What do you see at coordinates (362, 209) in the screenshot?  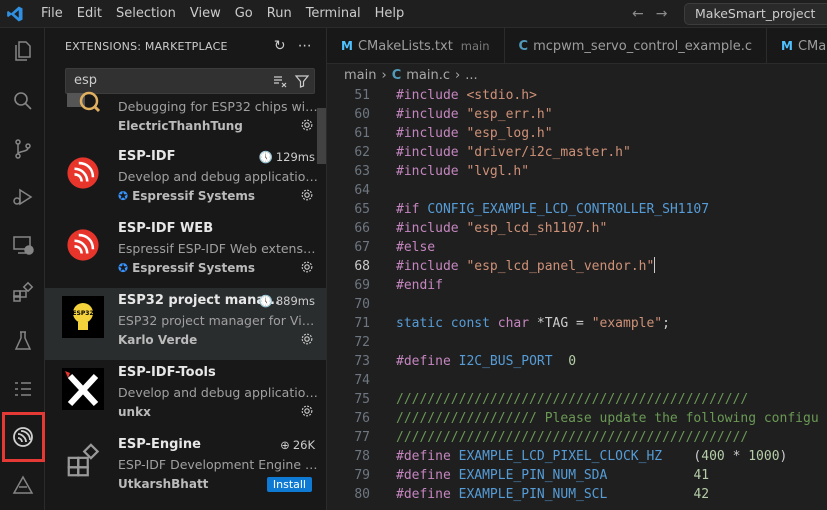 I see `line-number: 65` at bounding box center [362, 209].